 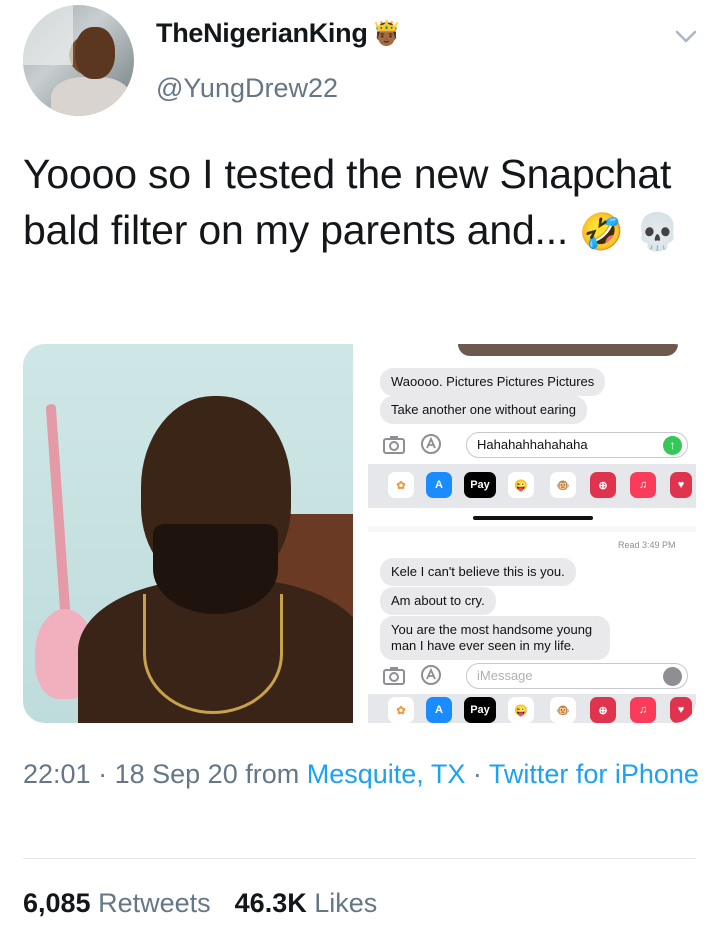 I want to click on display-name: TheNigerianKing, so click(x=262, y=33).